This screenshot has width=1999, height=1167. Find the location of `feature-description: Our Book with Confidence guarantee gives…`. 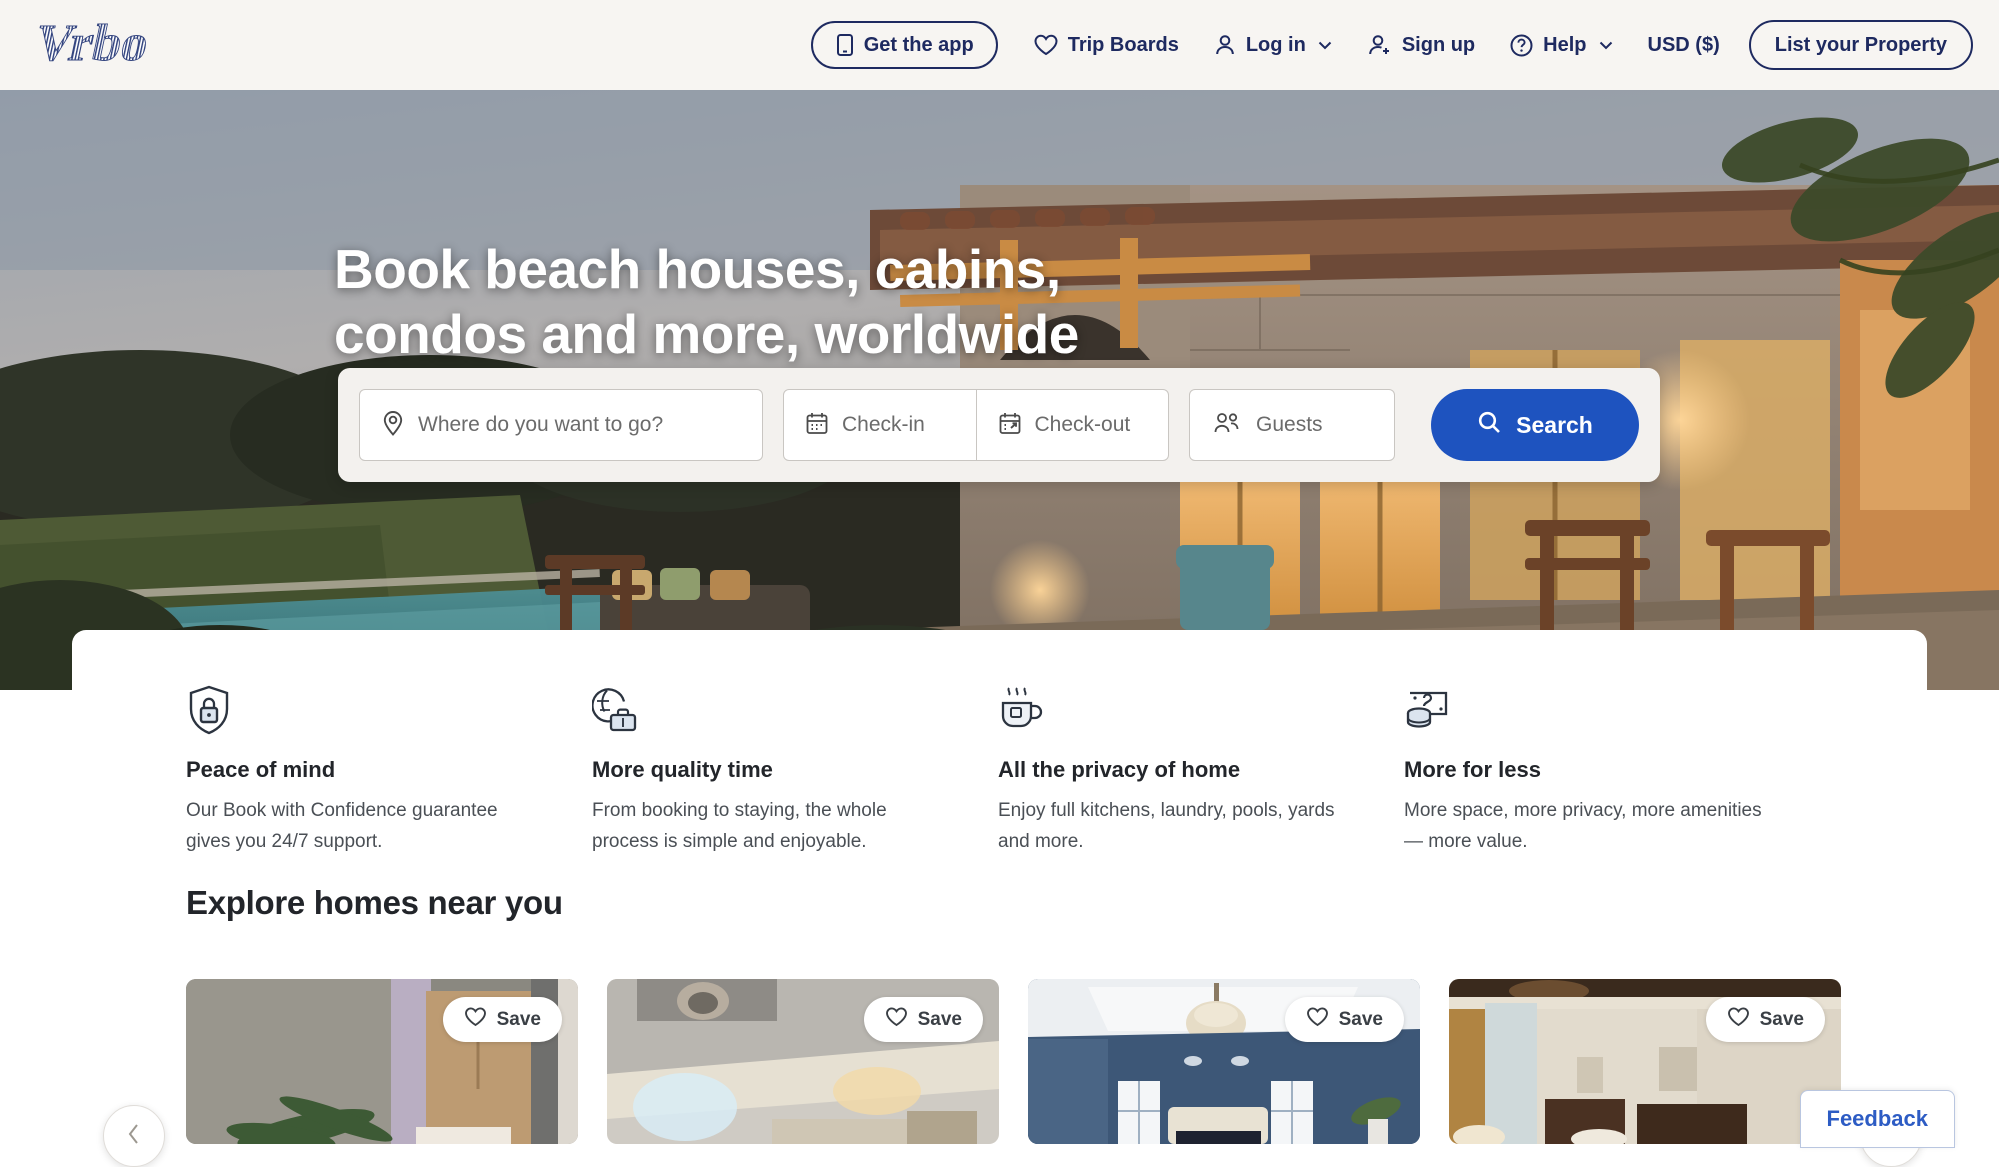

feature-description: Our Book with Confidence guarantee gives… is located at coordinates (342, 826).